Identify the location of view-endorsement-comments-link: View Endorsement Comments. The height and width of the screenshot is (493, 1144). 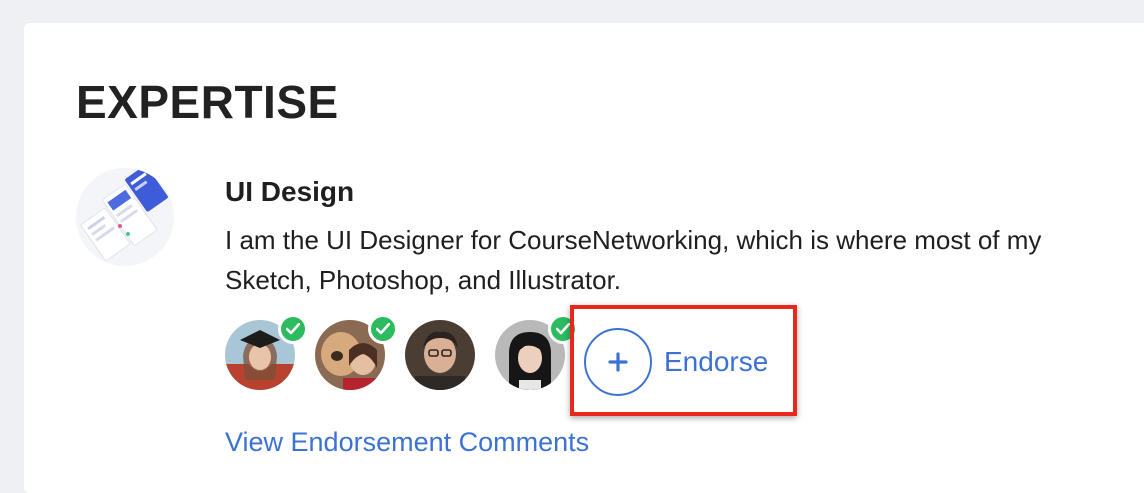
(407, 442).